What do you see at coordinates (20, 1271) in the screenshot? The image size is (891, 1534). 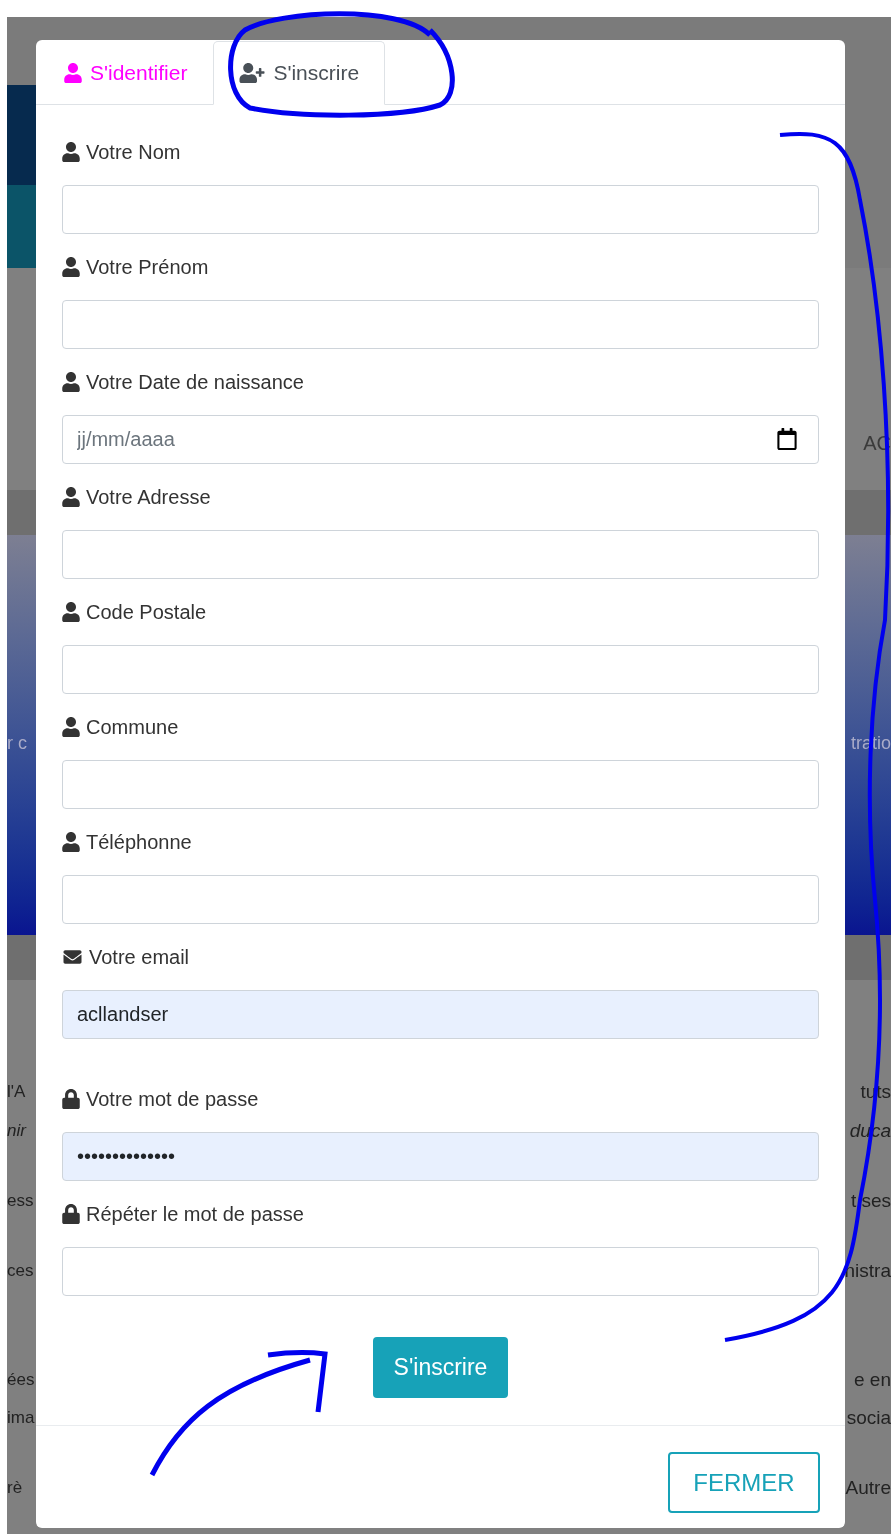 I see `background-text: ces` at bounding box center [20, 1271].